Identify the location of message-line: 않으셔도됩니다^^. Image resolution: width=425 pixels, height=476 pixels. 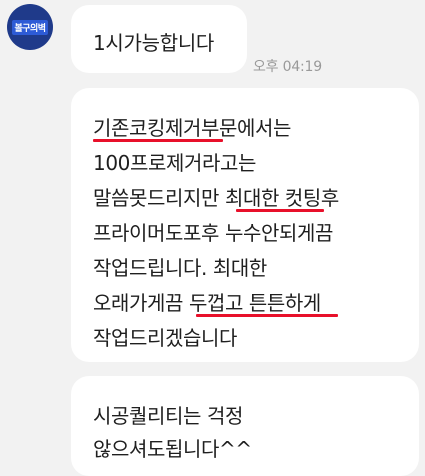
(172, 449).